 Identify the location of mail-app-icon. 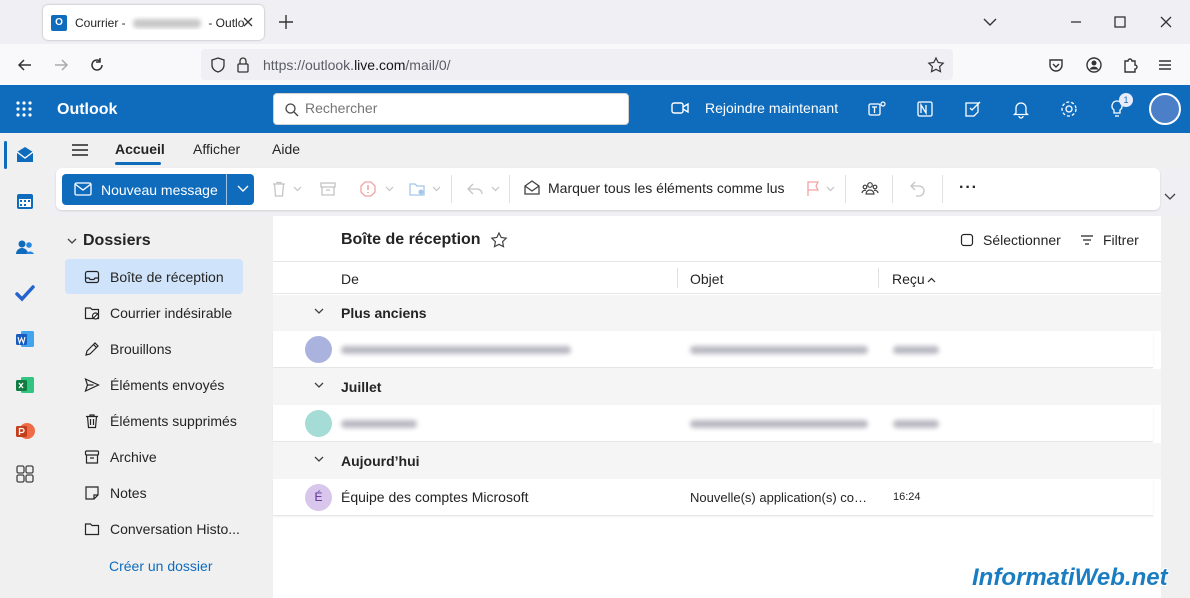
(25, 155).